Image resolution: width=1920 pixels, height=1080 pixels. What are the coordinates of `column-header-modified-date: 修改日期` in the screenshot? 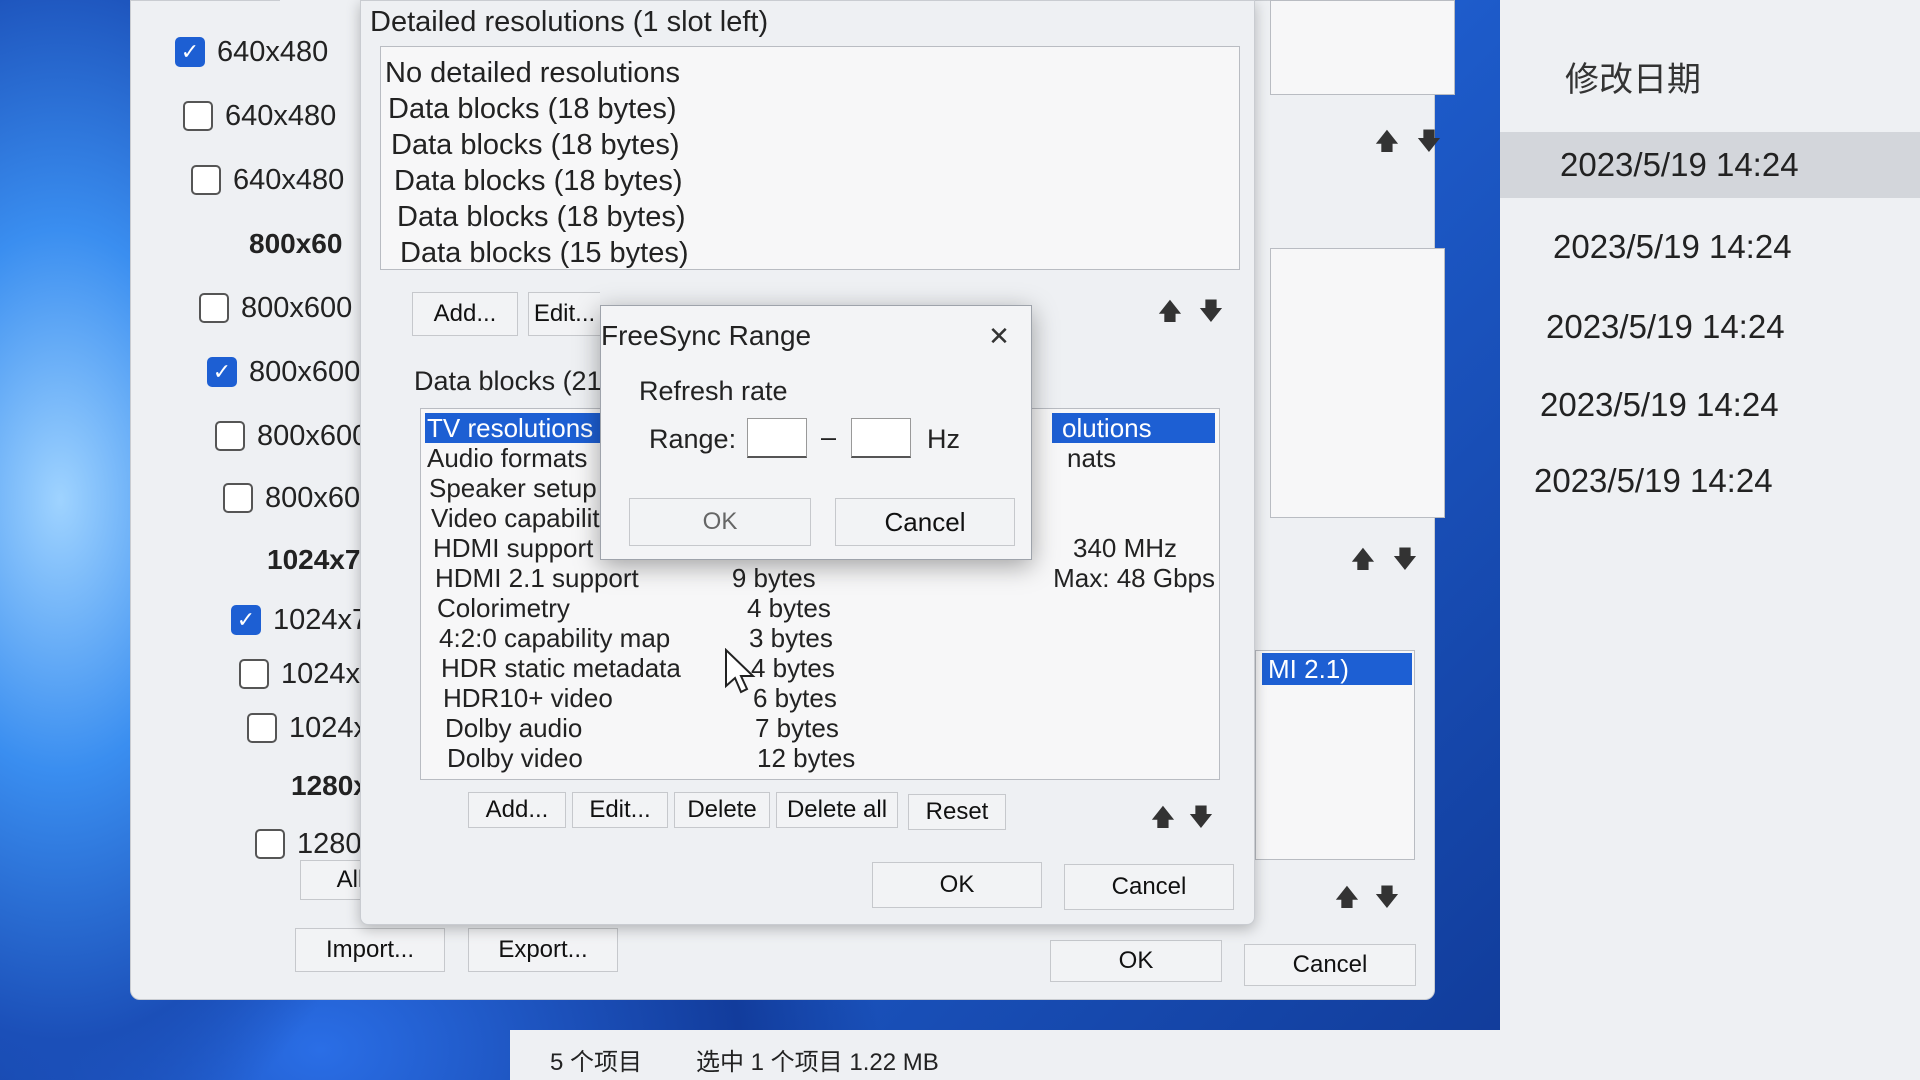 It's located at (1633, 76).